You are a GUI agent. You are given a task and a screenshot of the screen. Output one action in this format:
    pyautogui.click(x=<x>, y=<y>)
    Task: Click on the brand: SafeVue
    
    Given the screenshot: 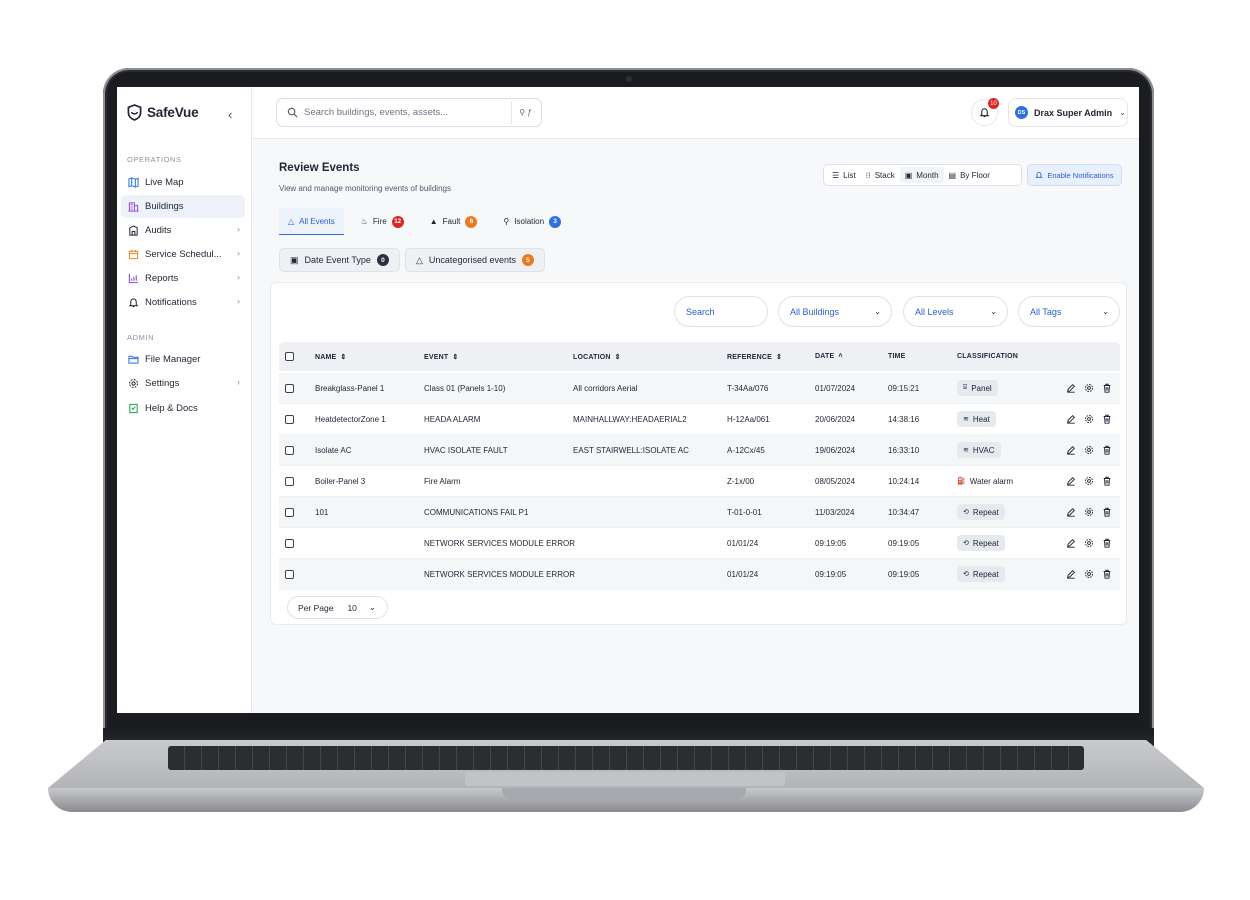 What is the action you would take?
    pyautogui.click(x=163, y=112)
    